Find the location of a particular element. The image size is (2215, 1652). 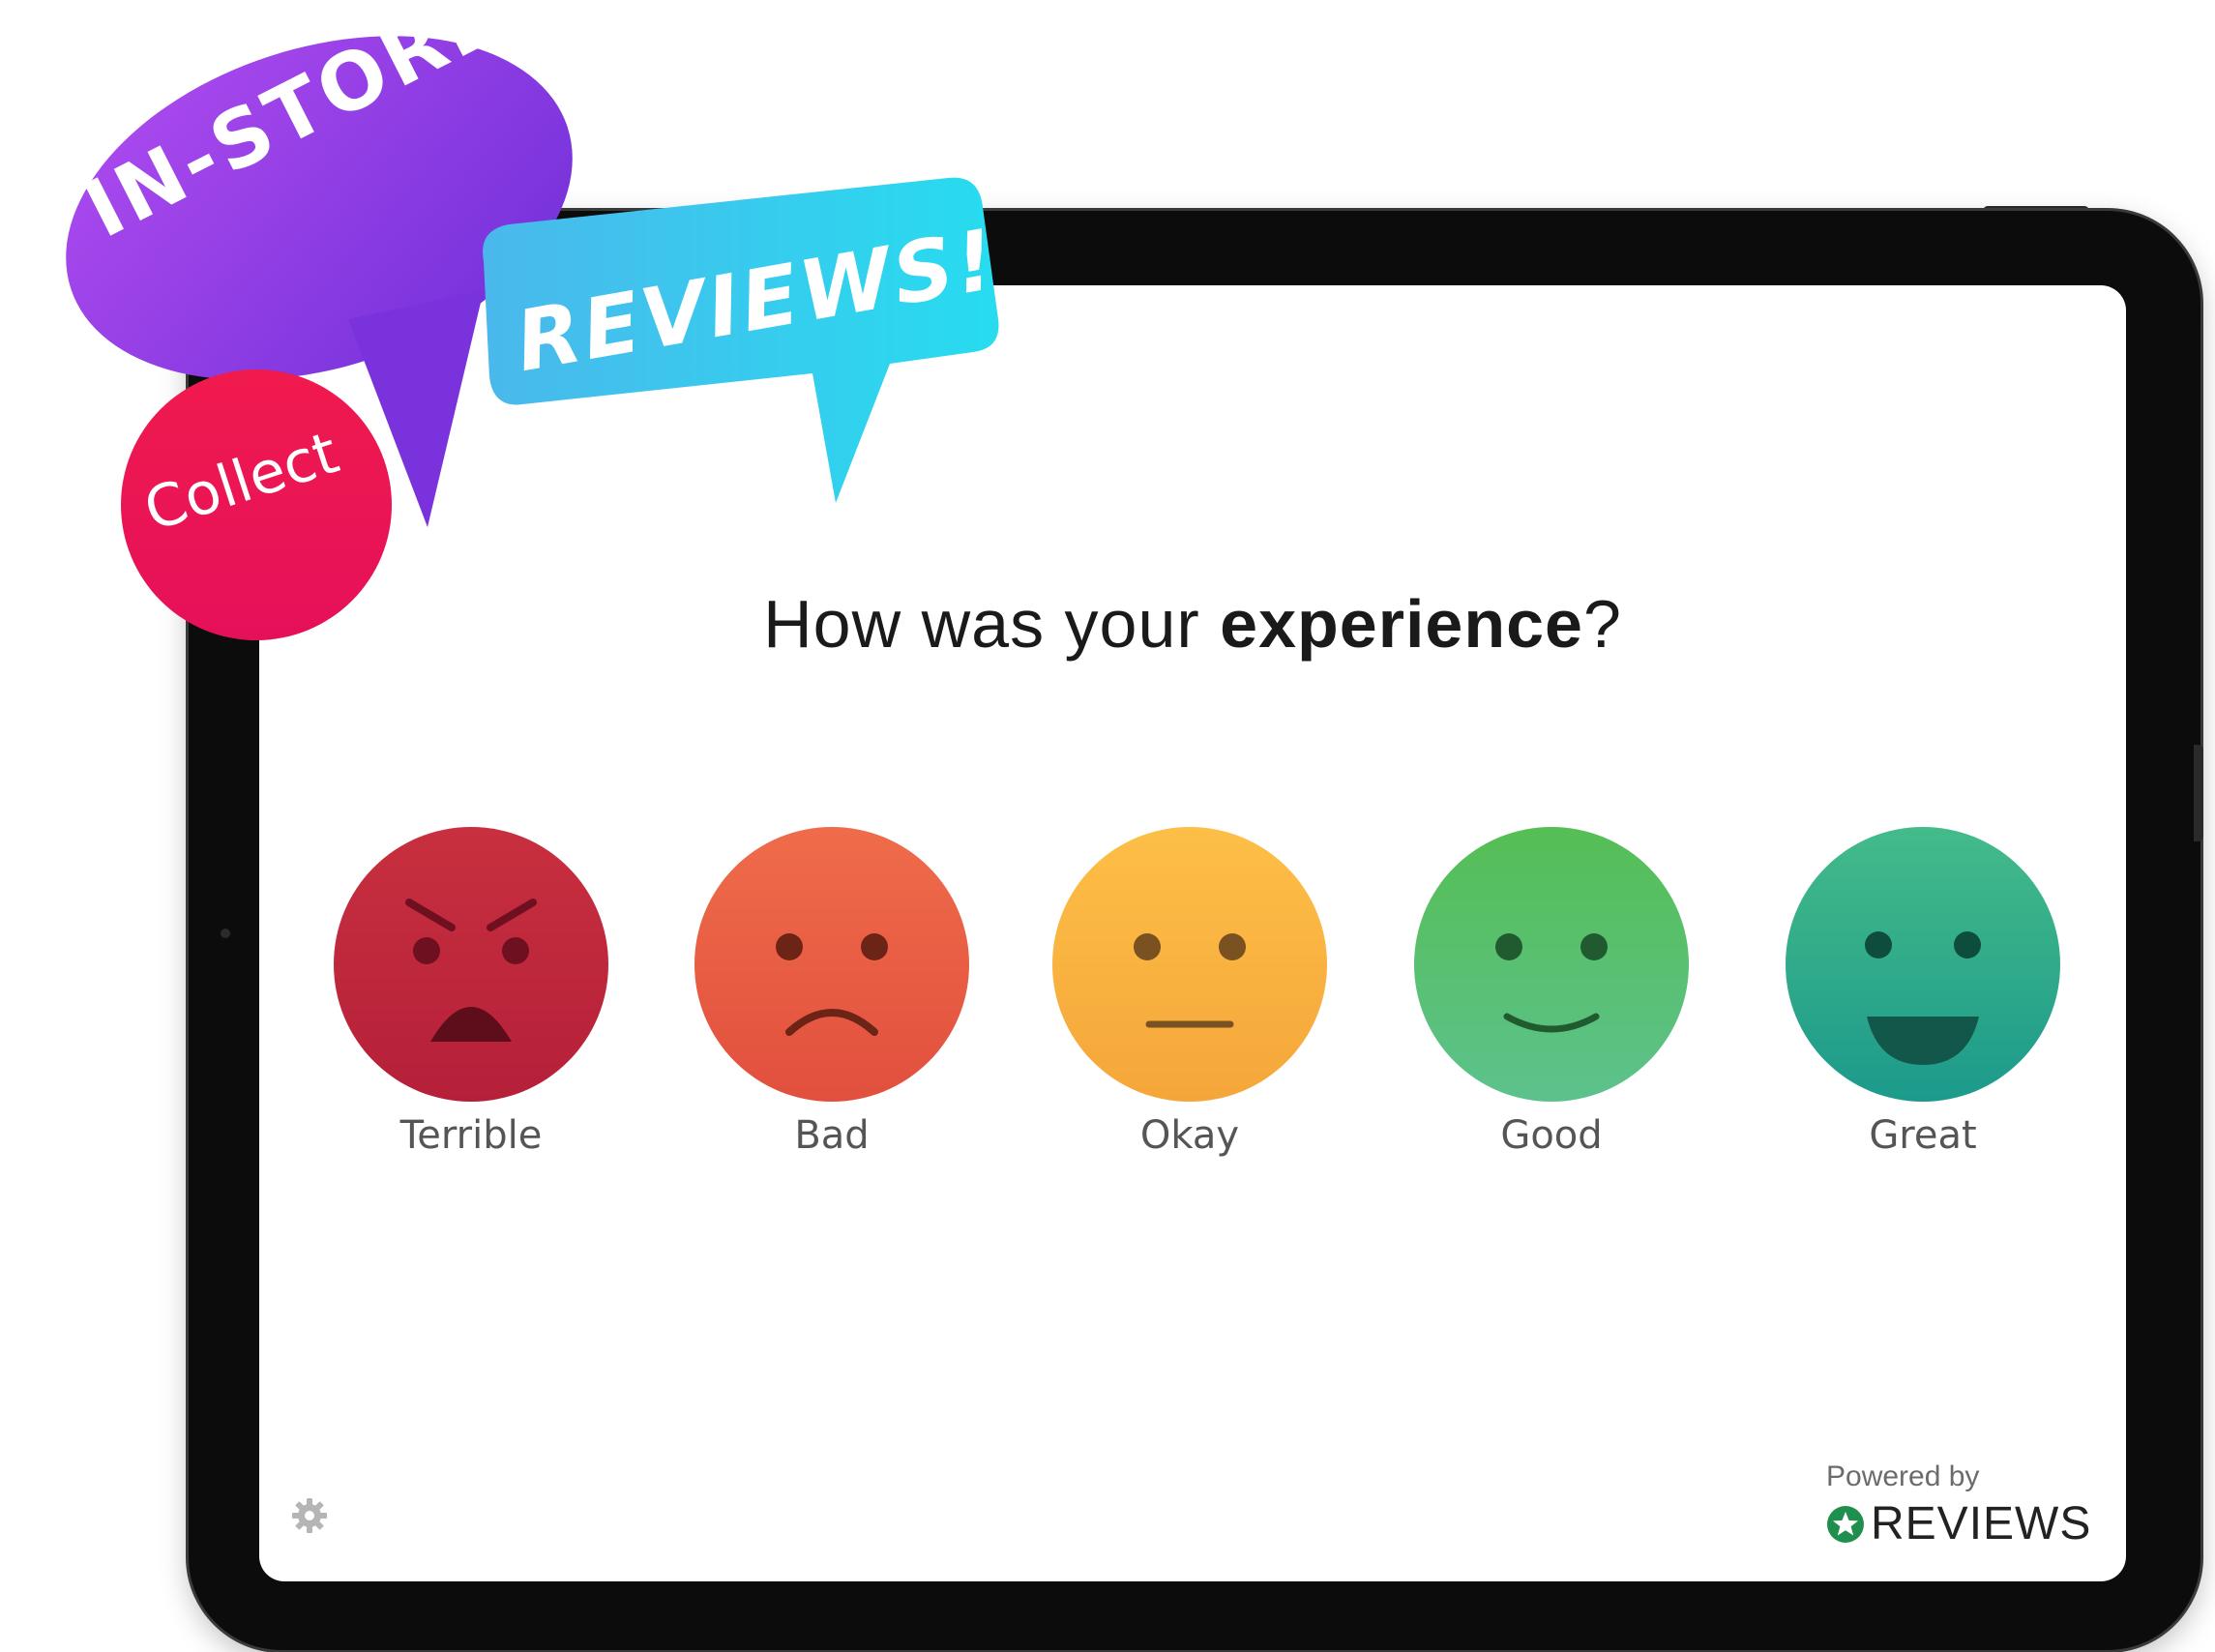

tablet-side-button is located at coordinates (2198, 793).